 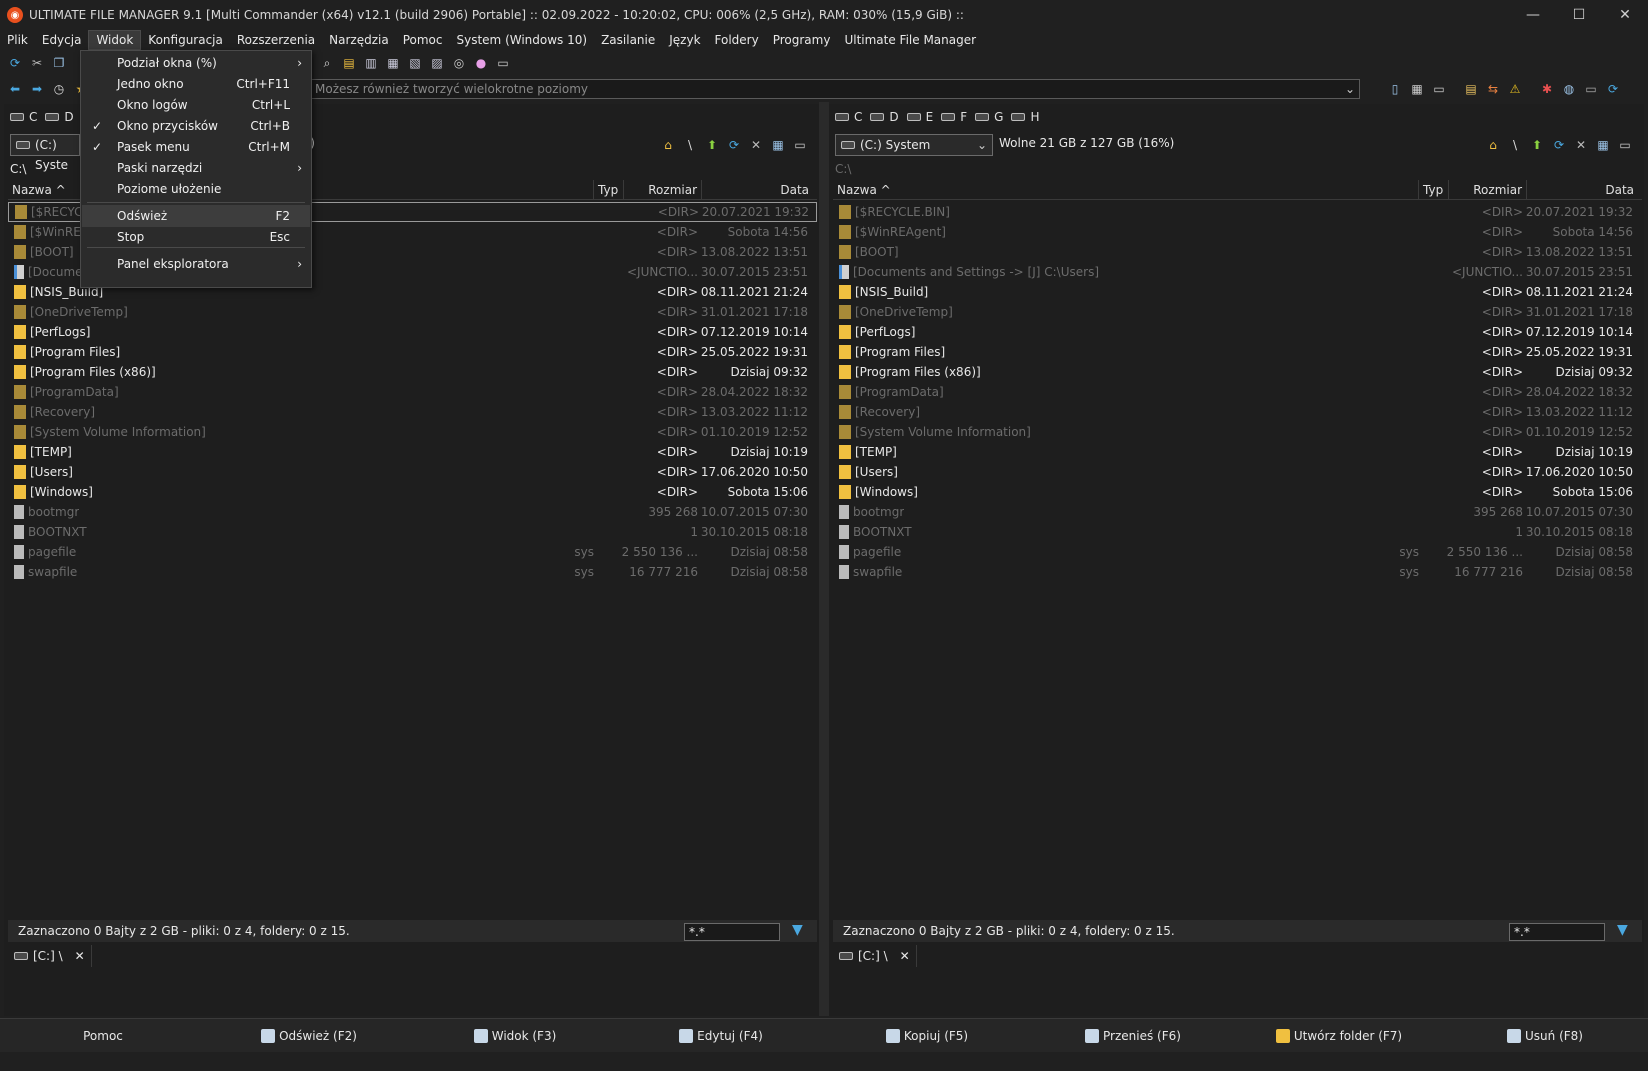 What do you see at coordinates (1237, 252) in the screenshot?
I see `file-row: [BOOT] <DIR> 13.08.2022 13:51` at bounding box center [1237, 252].